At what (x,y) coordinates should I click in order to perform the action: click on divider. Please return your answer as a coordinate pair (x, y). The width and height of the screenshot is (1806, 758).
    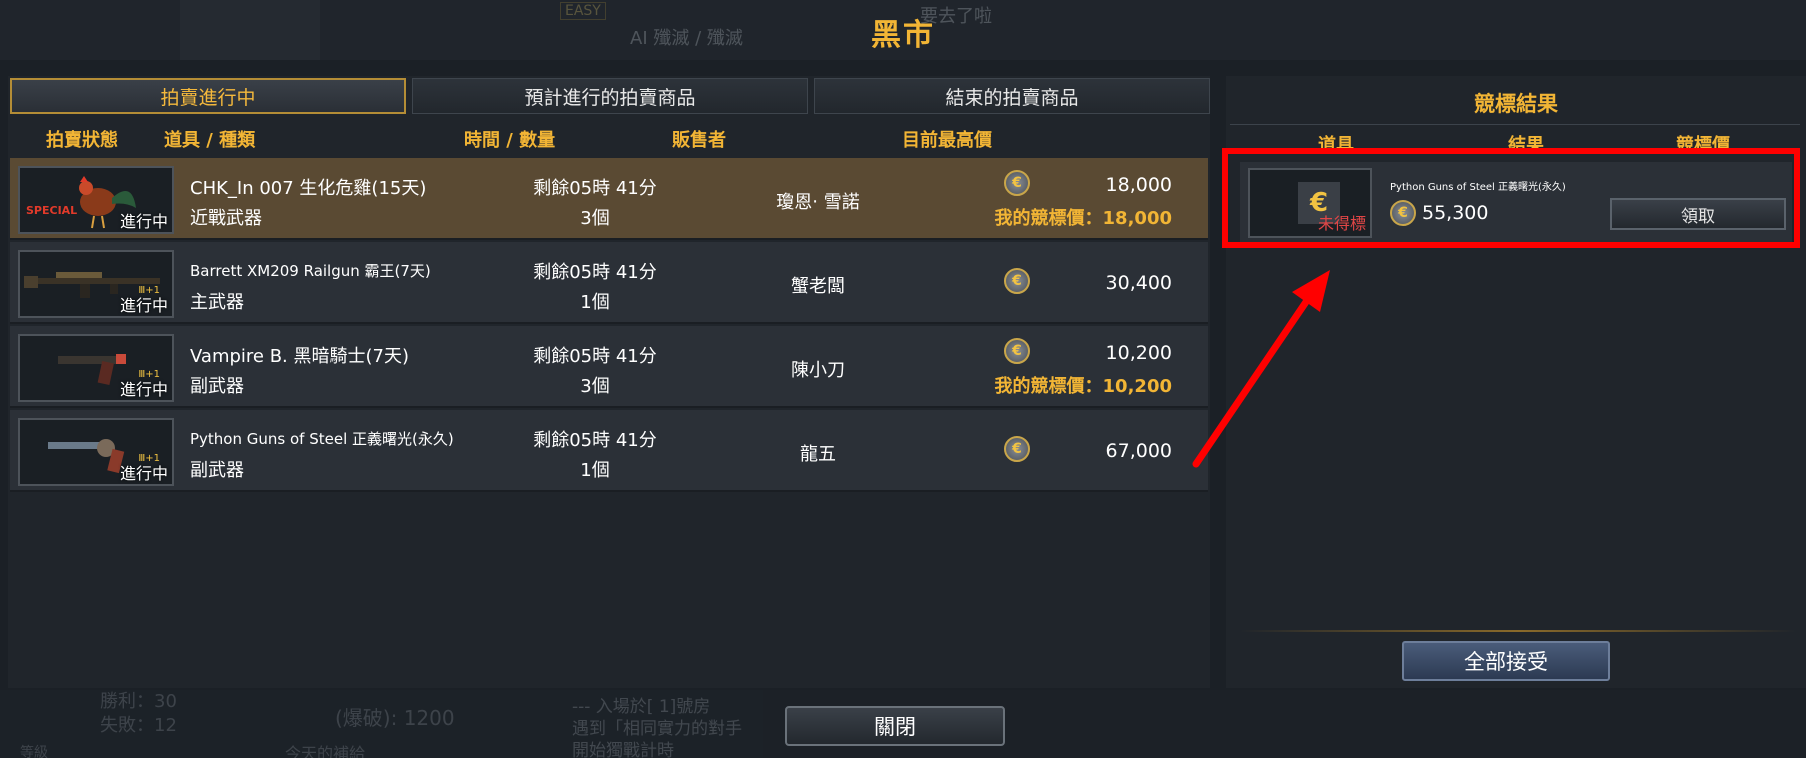
    Looking at the image, I should click on (1518, 631).